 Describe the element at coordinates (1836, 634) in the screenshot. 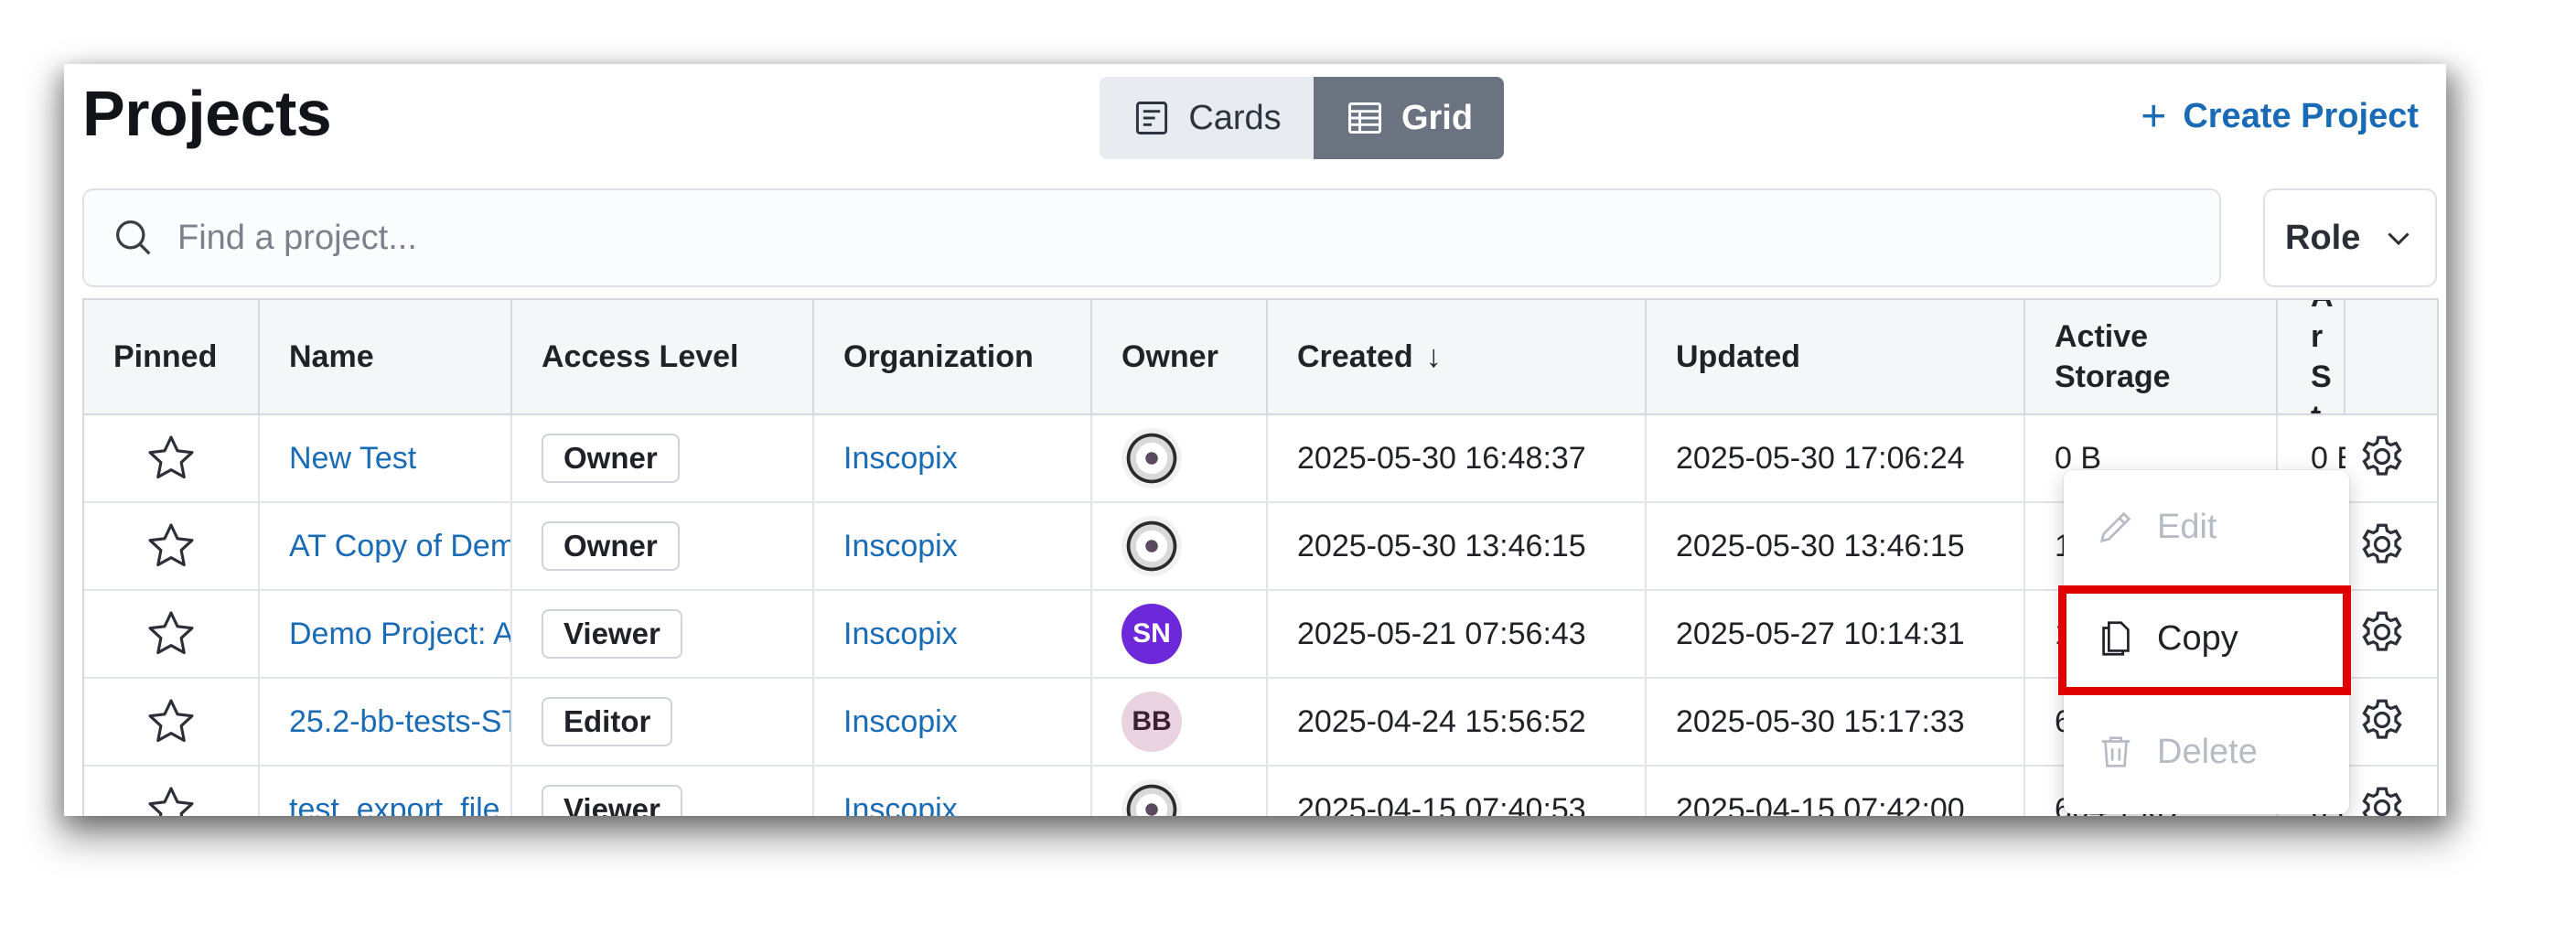

I see `updated-cell: 2025-05-27 10:14:31` at that location.